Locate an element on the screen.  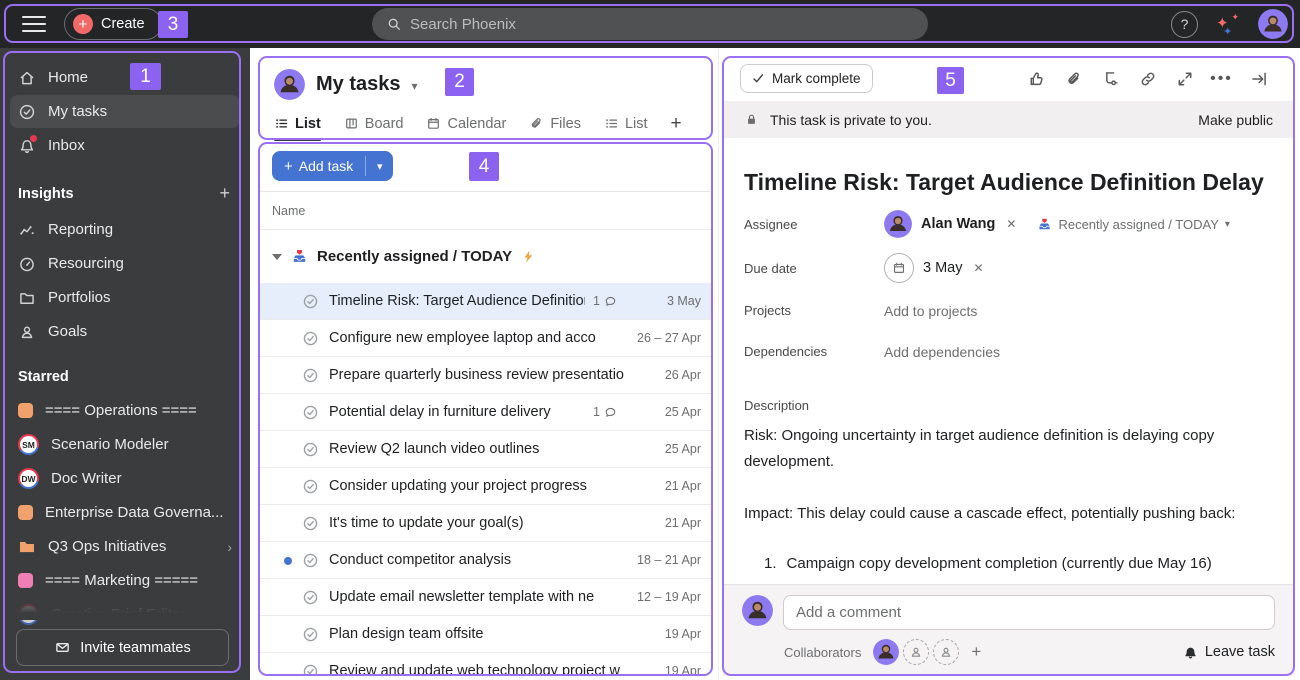
column-header-name: Name is located at coordinates (289, 210).